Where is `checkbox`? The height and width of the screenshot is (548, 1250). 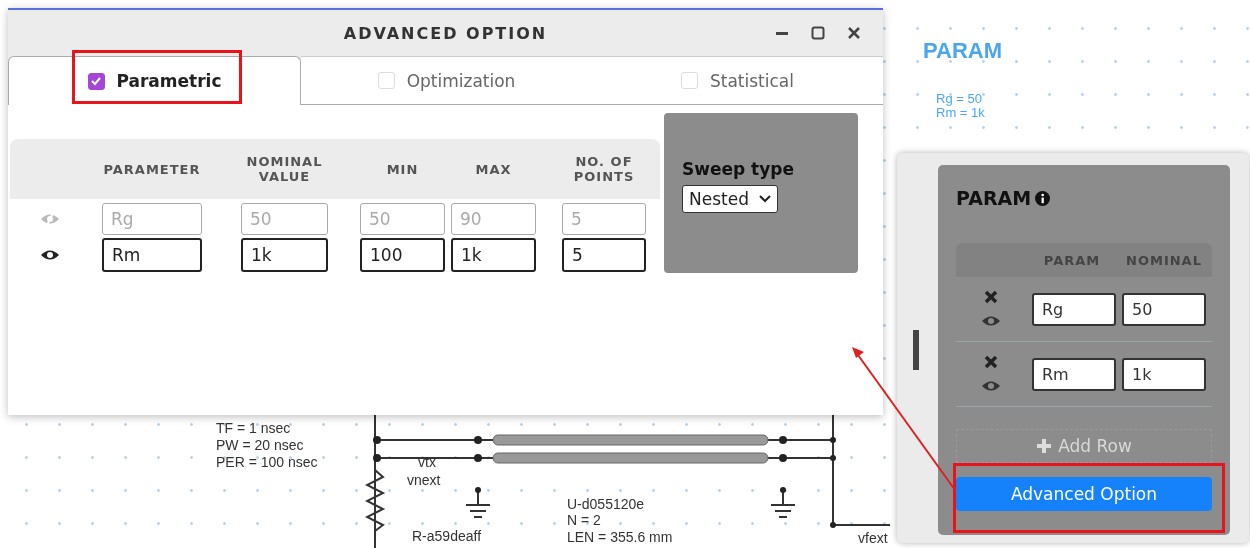
checkbox is located at coordinates (96, 81).